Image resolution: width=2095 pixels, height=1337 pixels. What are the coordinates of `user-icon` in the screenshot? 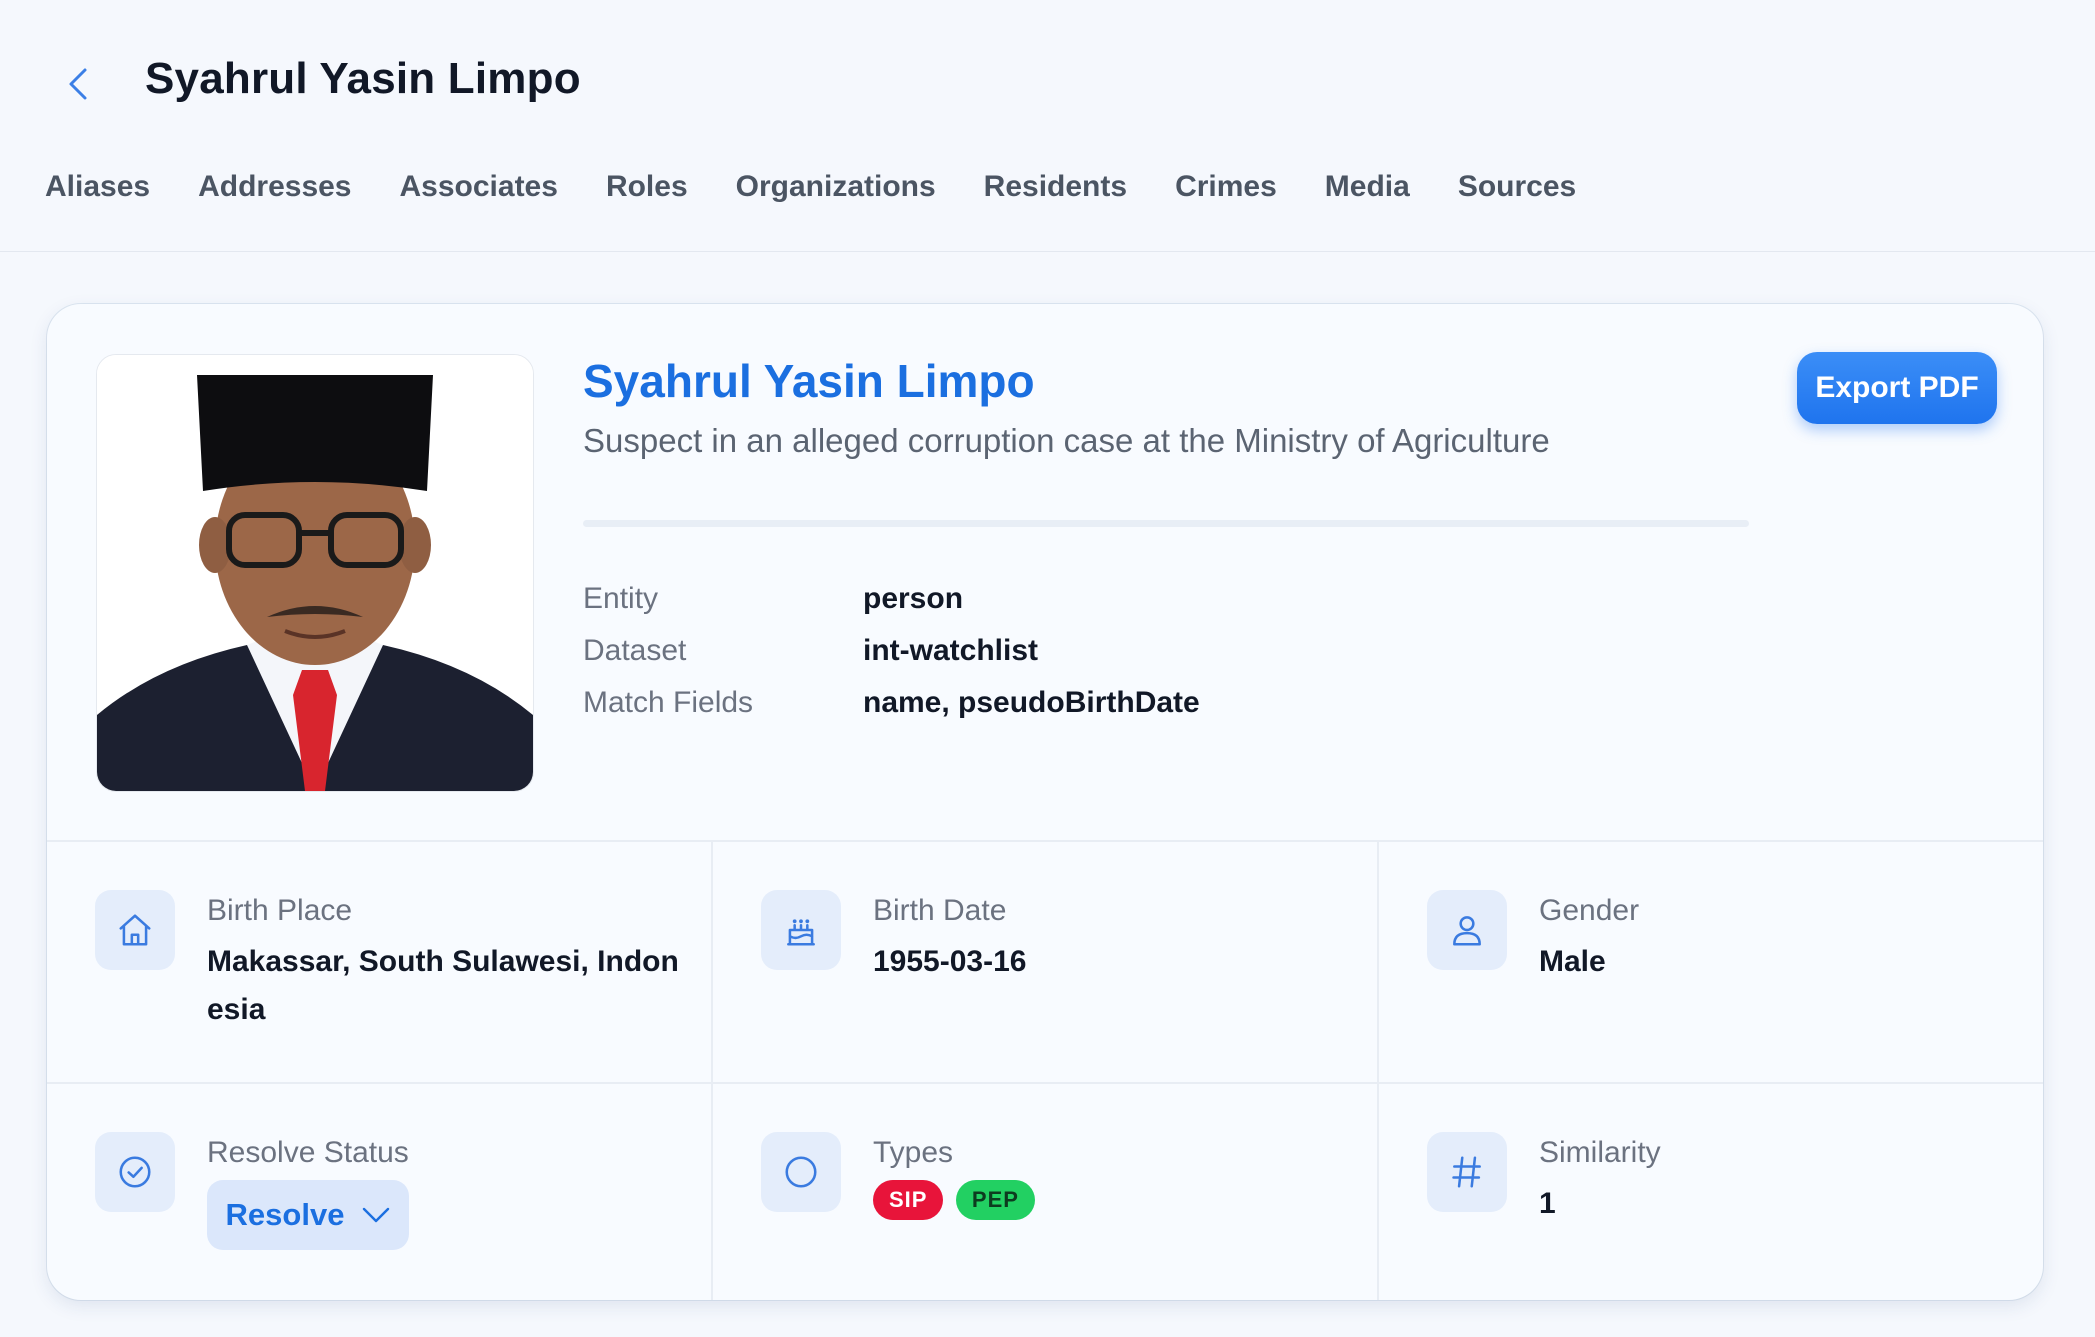 It's located at (1467, 931).